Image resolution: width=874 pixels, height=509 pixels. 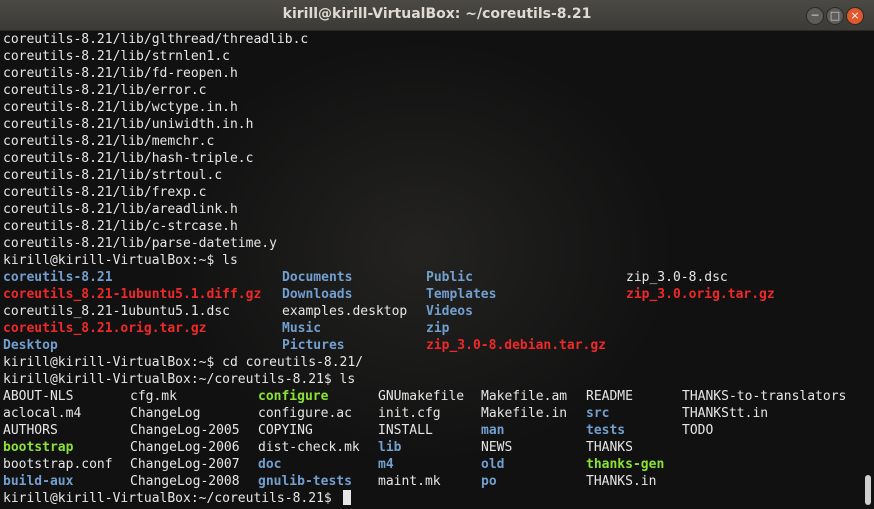 I want to click on ls-entry: coreutils-8.21, so click(x=58, y=277).